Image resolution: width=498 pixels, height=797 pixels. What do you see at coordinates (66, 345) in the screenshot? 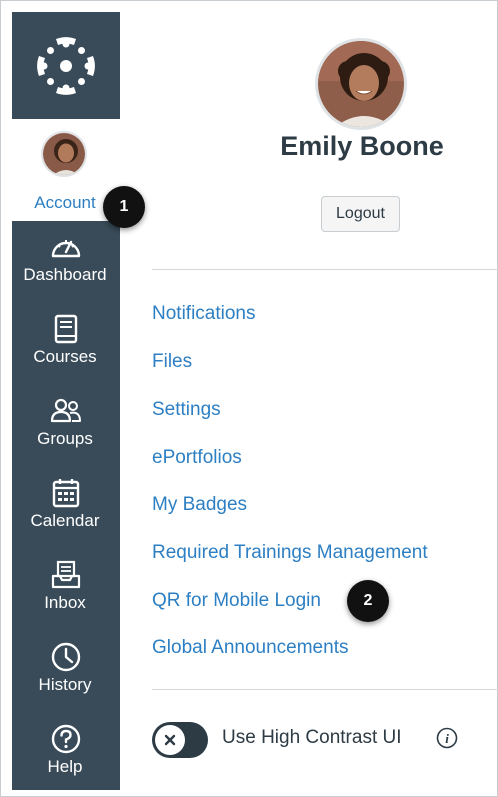
I see `nav-item-courses: Courses` at bounding box center [66, 345].